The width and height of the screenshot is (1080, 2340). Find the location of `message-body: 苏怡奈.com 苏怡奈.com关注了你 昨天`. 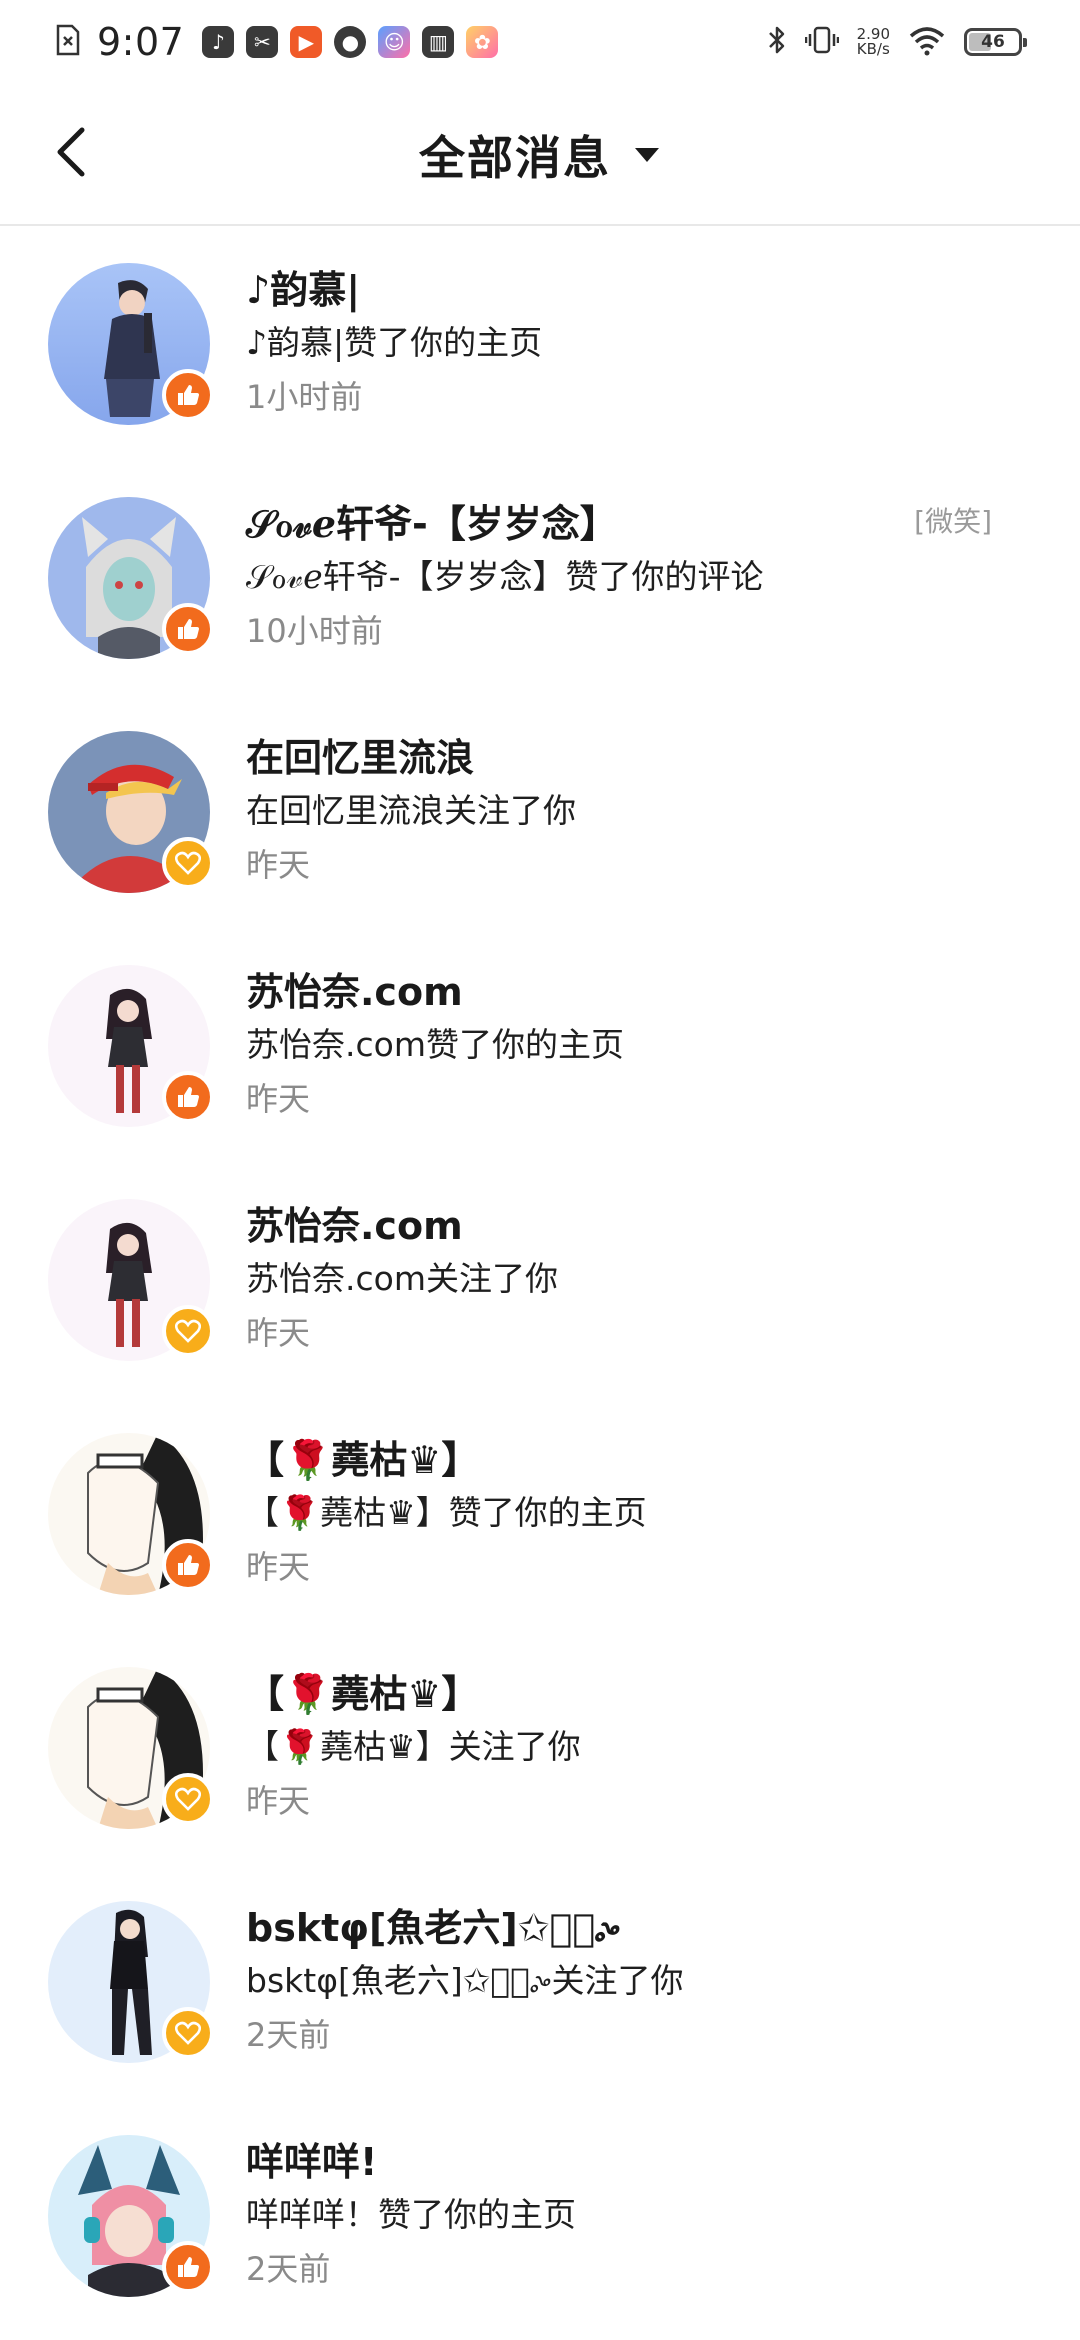

message-body: 苏怡奈.com 苏怡奈.com关注了你 昨天 is located at coordinates (633, 1279).